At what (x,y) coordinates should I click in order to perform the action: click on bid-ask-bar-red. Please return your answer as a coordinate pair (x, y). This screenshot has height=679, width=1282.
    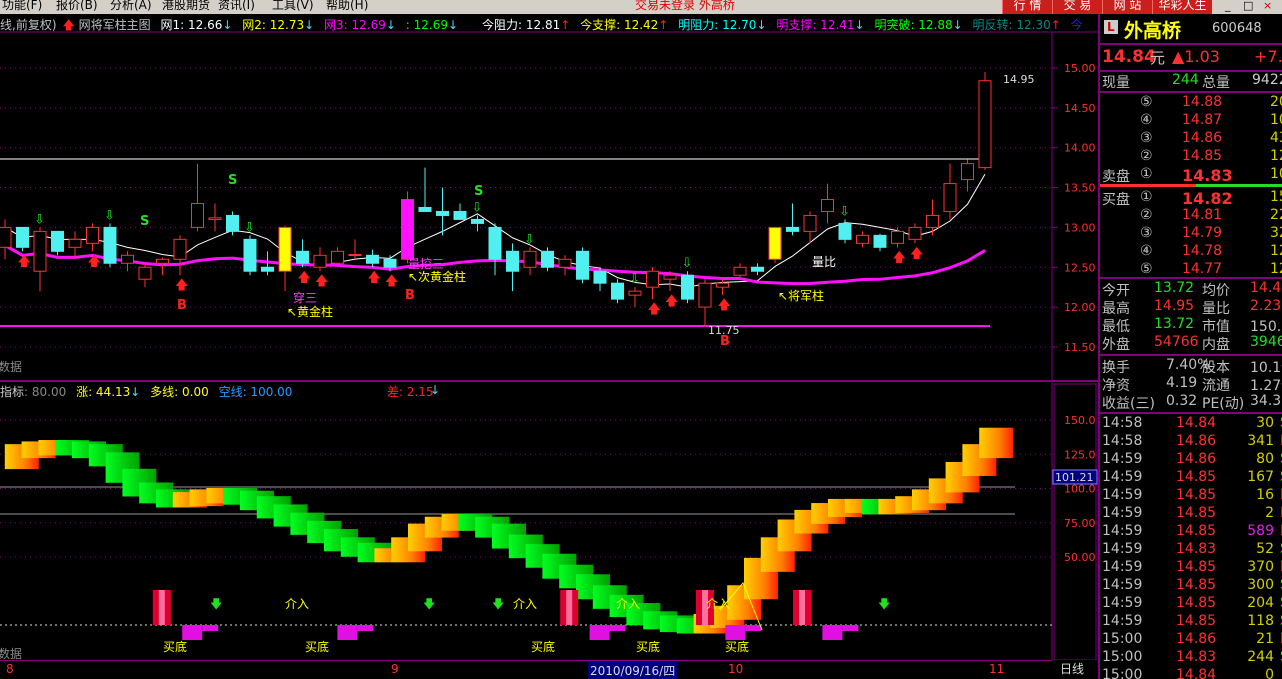
    Looking at the image, I should click on (1148, 185).